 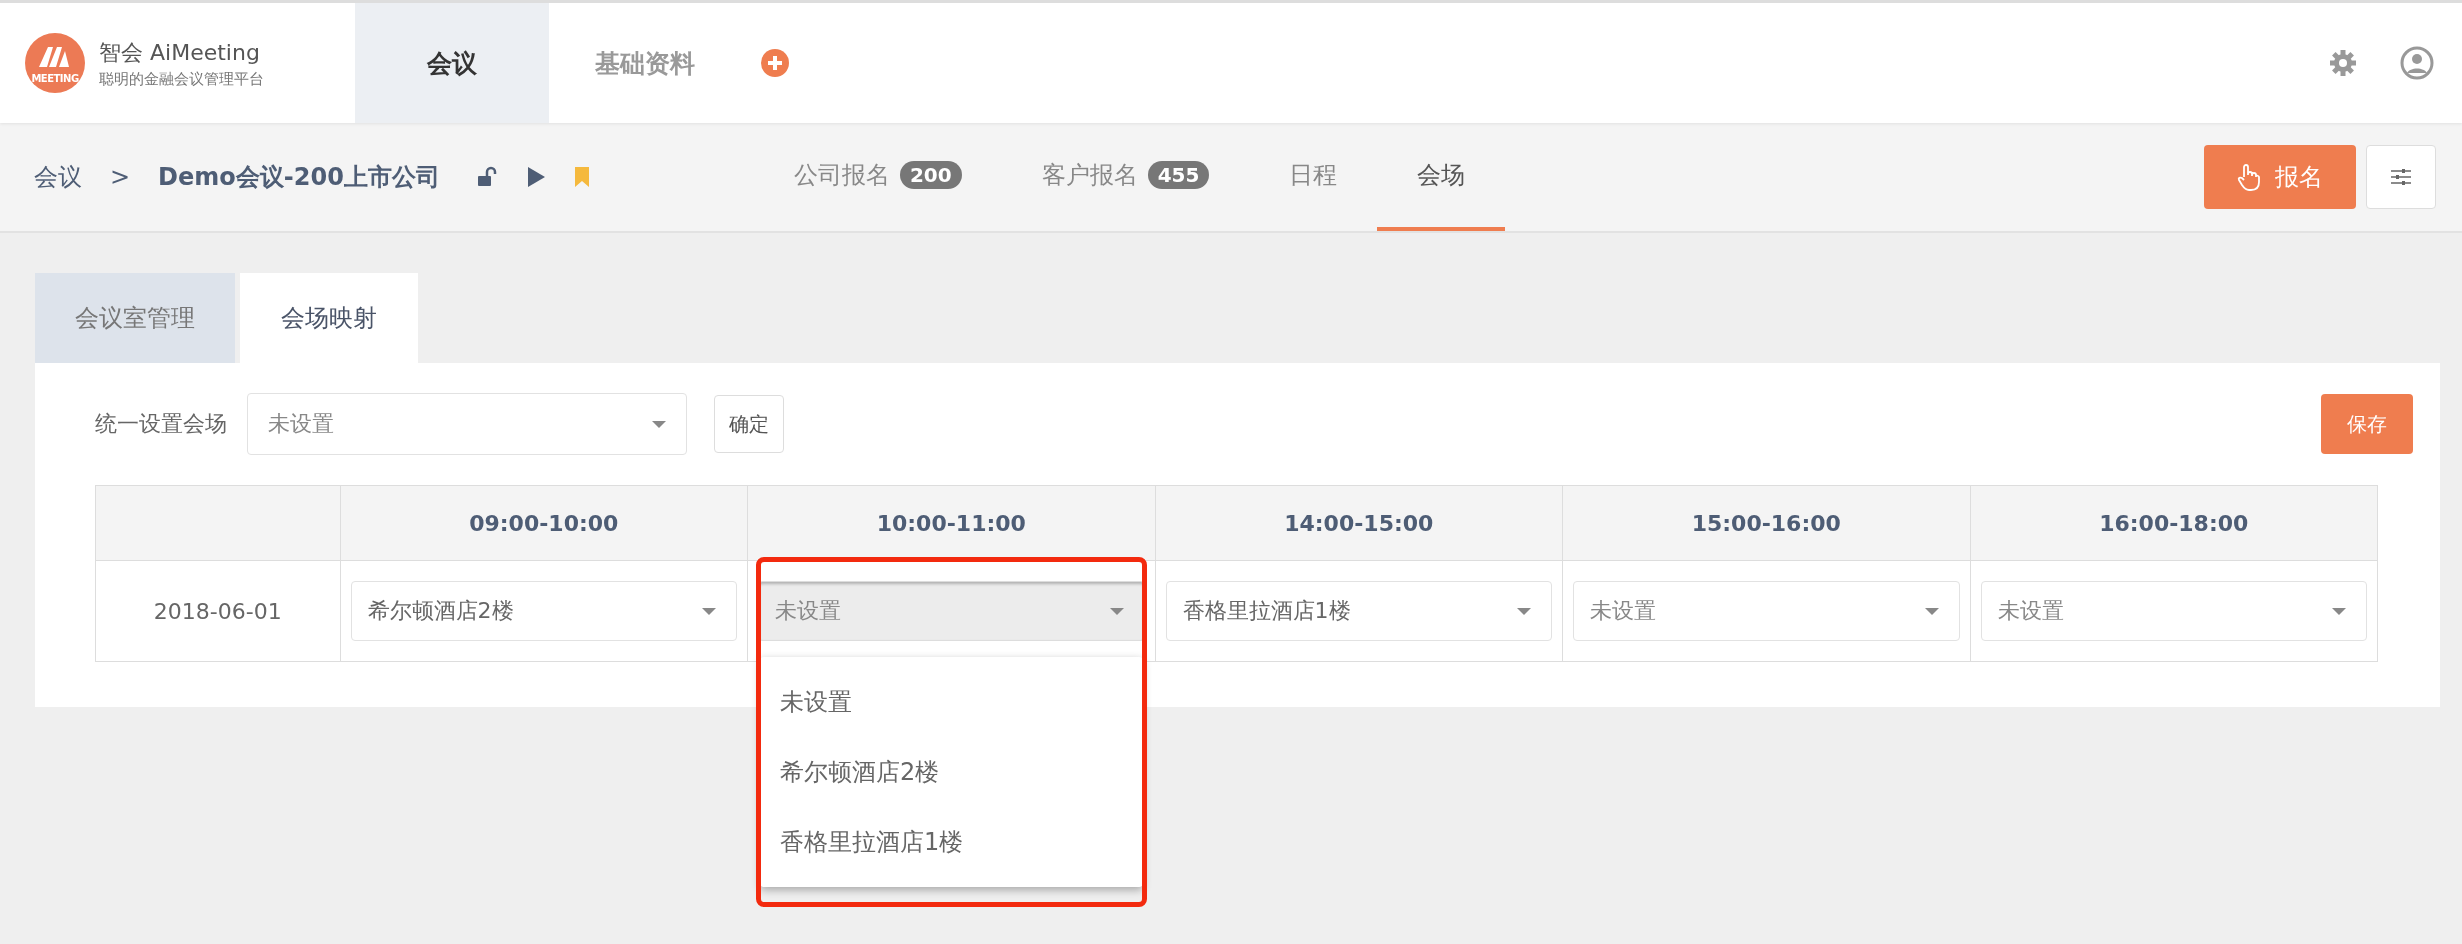 I want to click on brand-tagline: 聪明的金融会议管理平台, so click(x=181, y=79).